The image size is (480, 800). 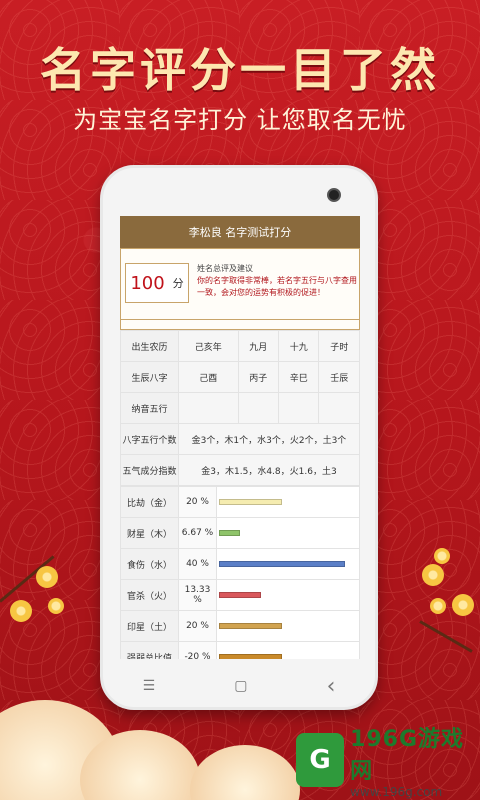 What do you see at coordinates (331, 686) in the screenshot?
I see `back-icon: ‹` at bounding box center [331, 686].